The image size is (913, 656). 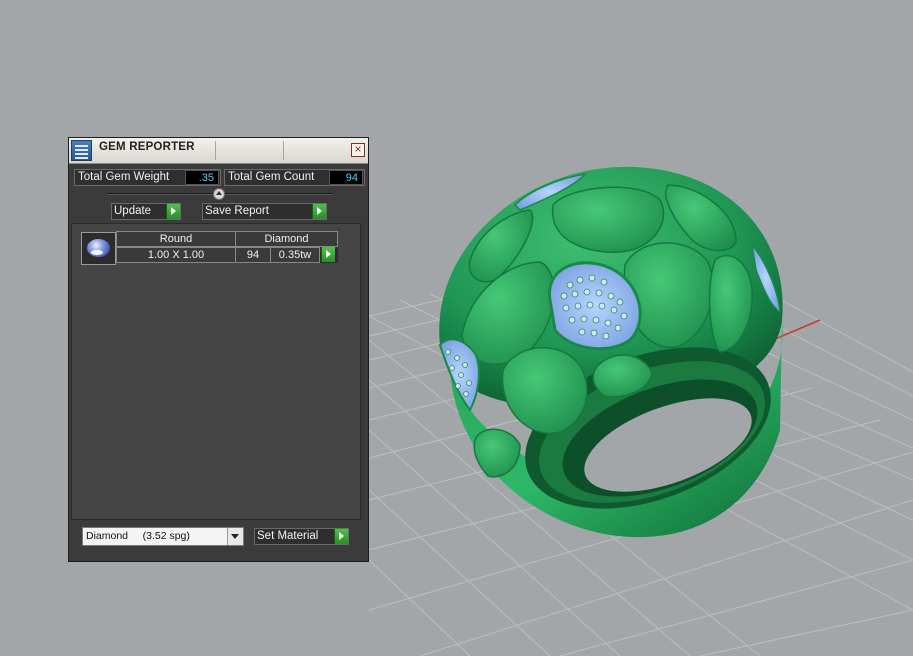 I want to click on close-icon: ×, so click(x=358, y=150).